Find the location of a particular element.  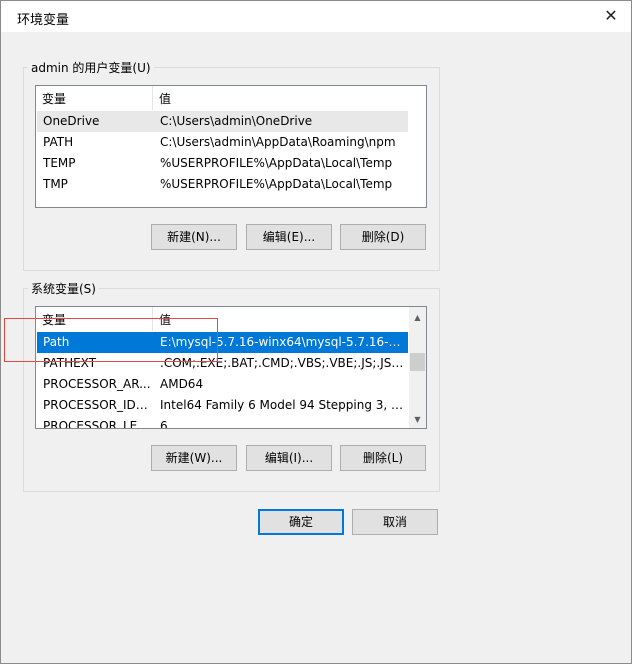

title-bar: 环境变量 ✕ is located at coordinates (316, 16).